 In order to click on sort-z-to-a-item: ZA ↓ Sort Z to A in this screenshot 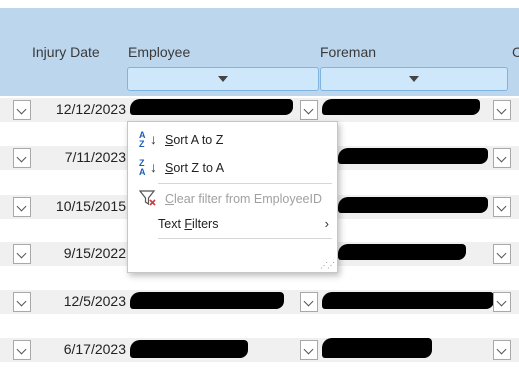, I will do `click(232, 168)`.